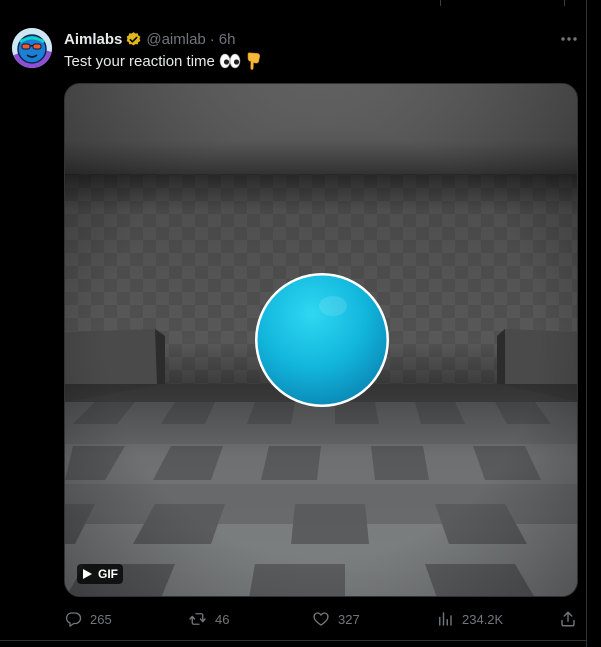 The height and width of the screenshot is (647, 601). I want to click on play-icon, so click(87, 574).